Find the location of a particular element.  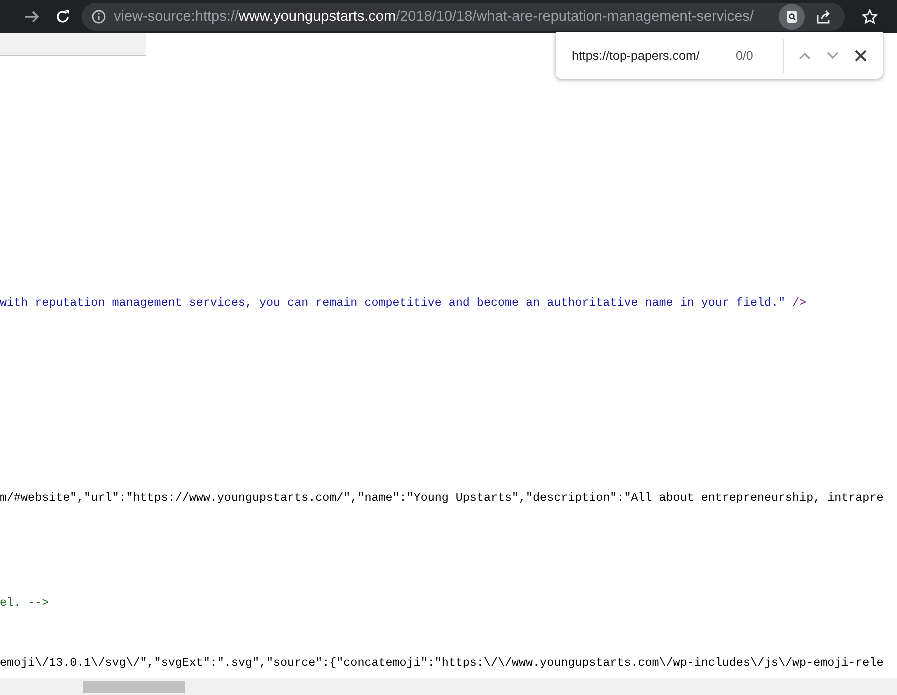

chevron-down-icon is located at coordinates (833, 56).